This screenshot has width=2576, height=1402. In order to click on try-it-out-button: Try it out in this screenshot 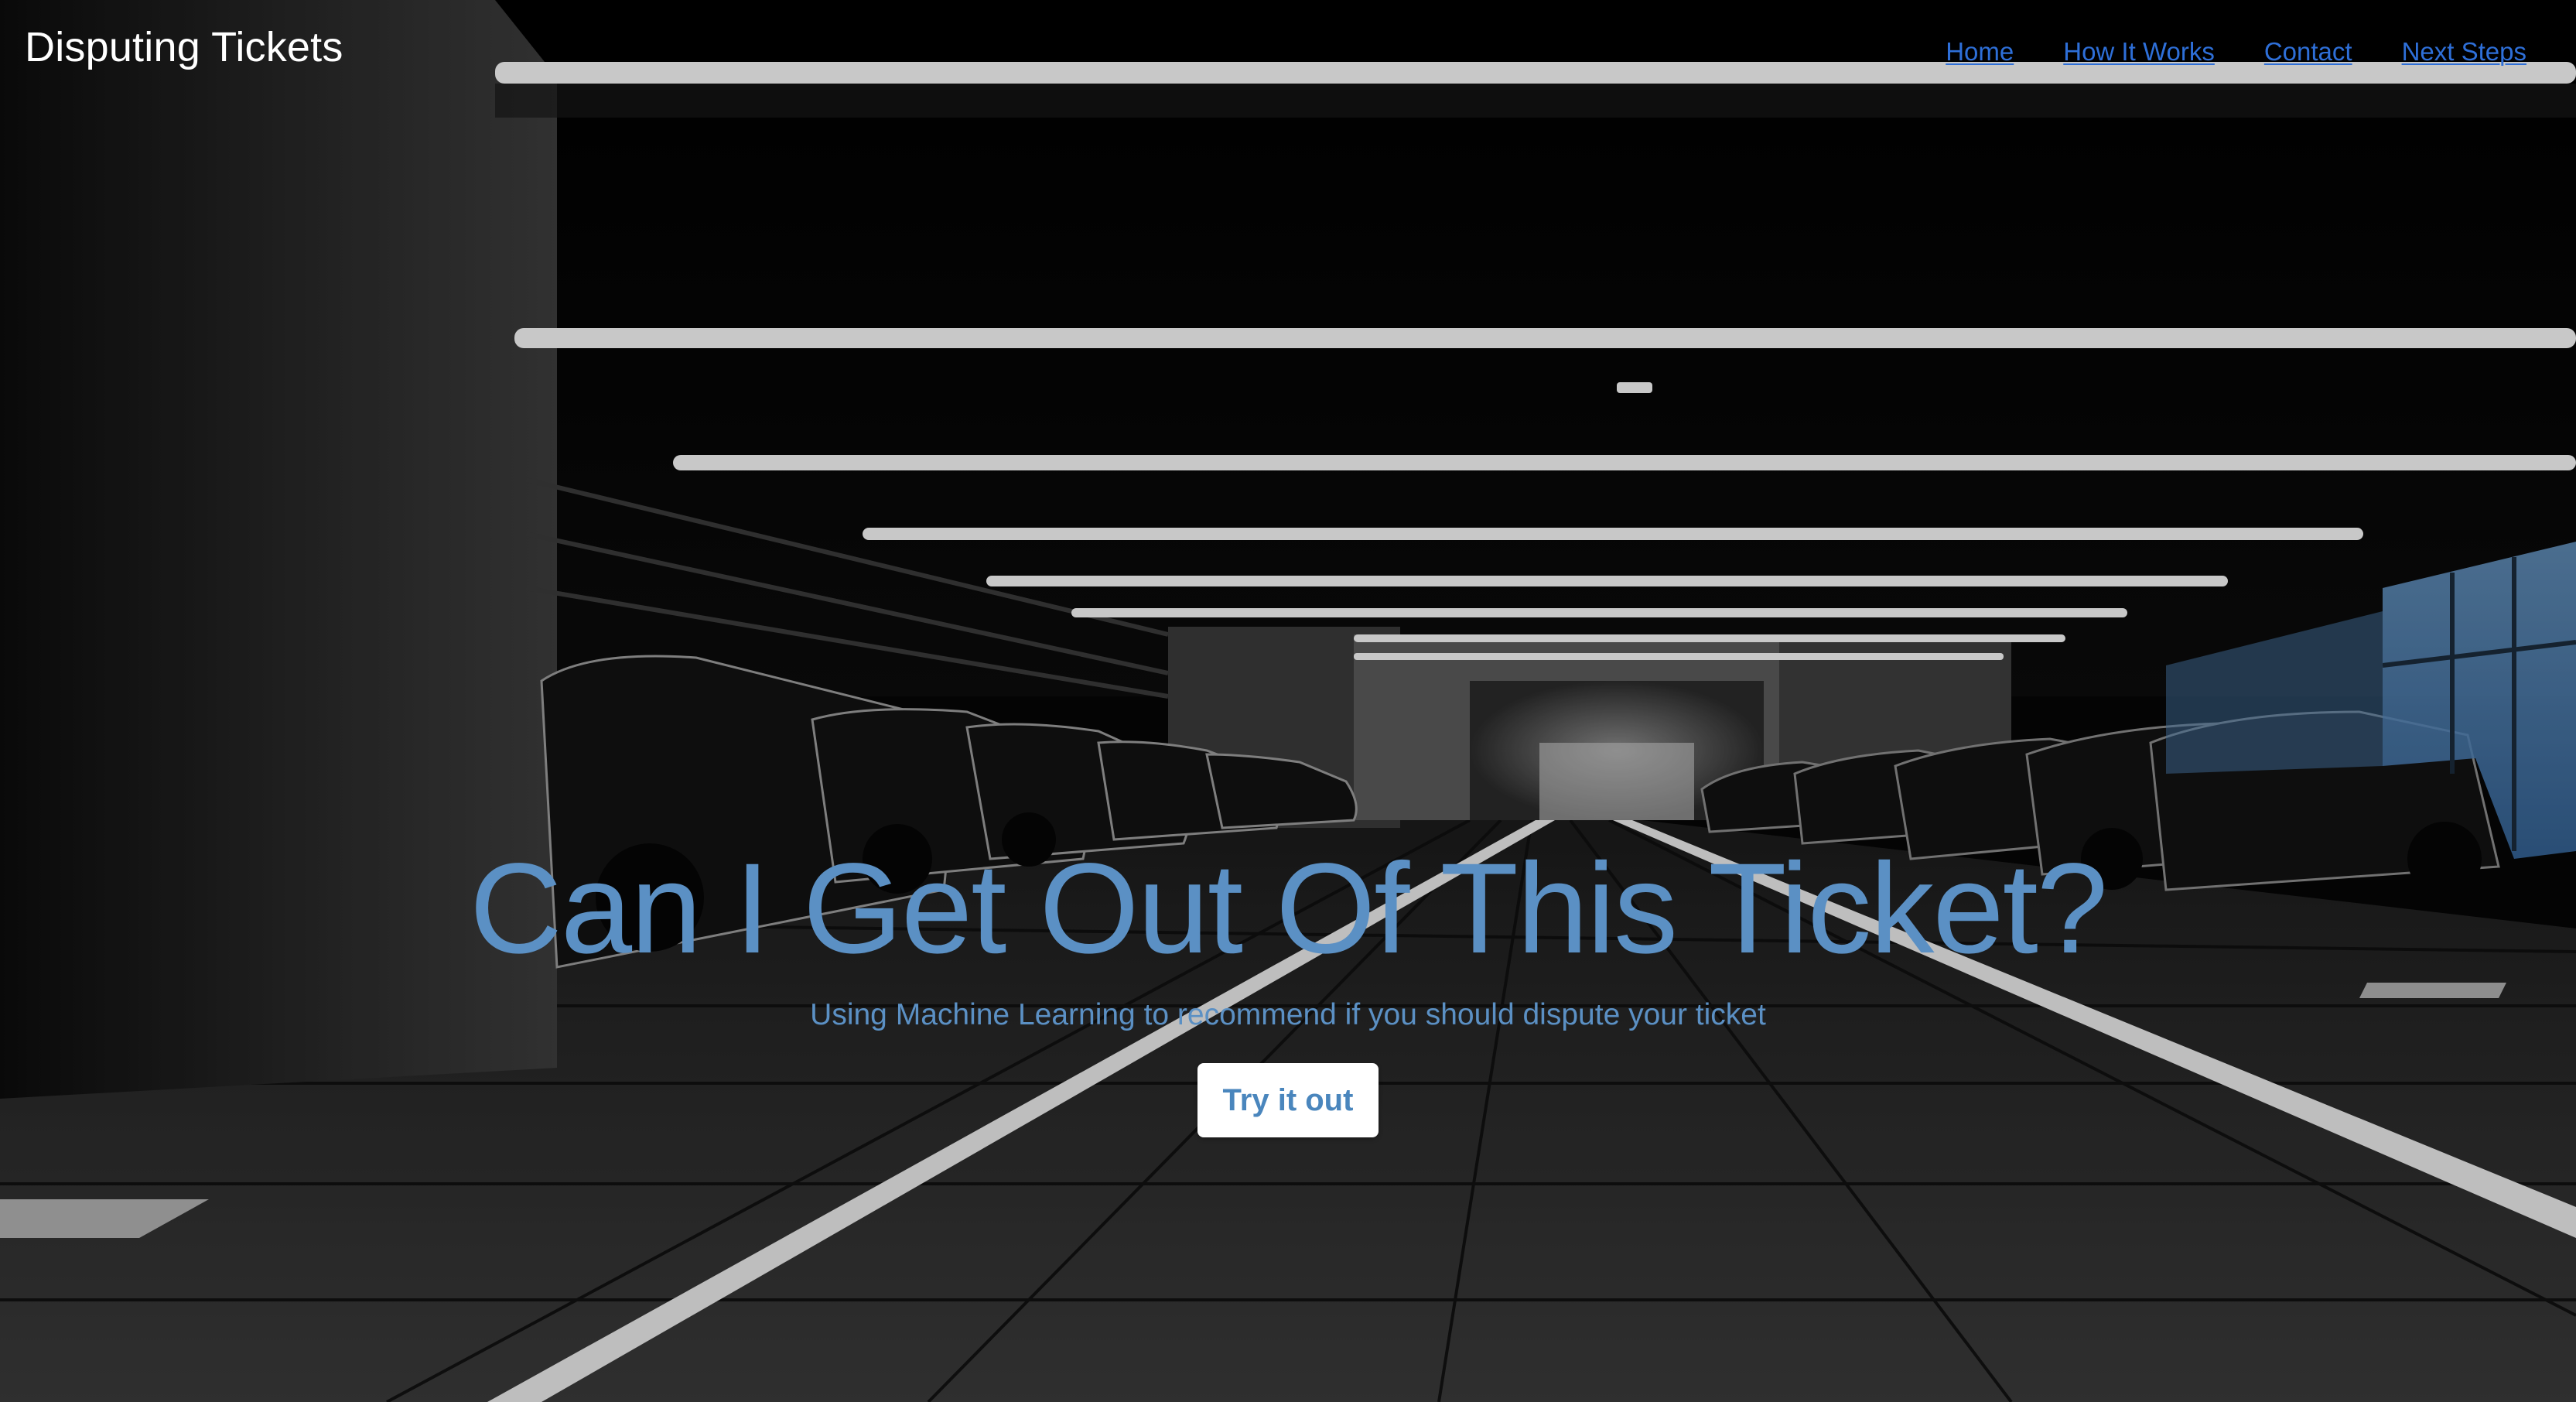, I will do `click(1288, 1100)`.